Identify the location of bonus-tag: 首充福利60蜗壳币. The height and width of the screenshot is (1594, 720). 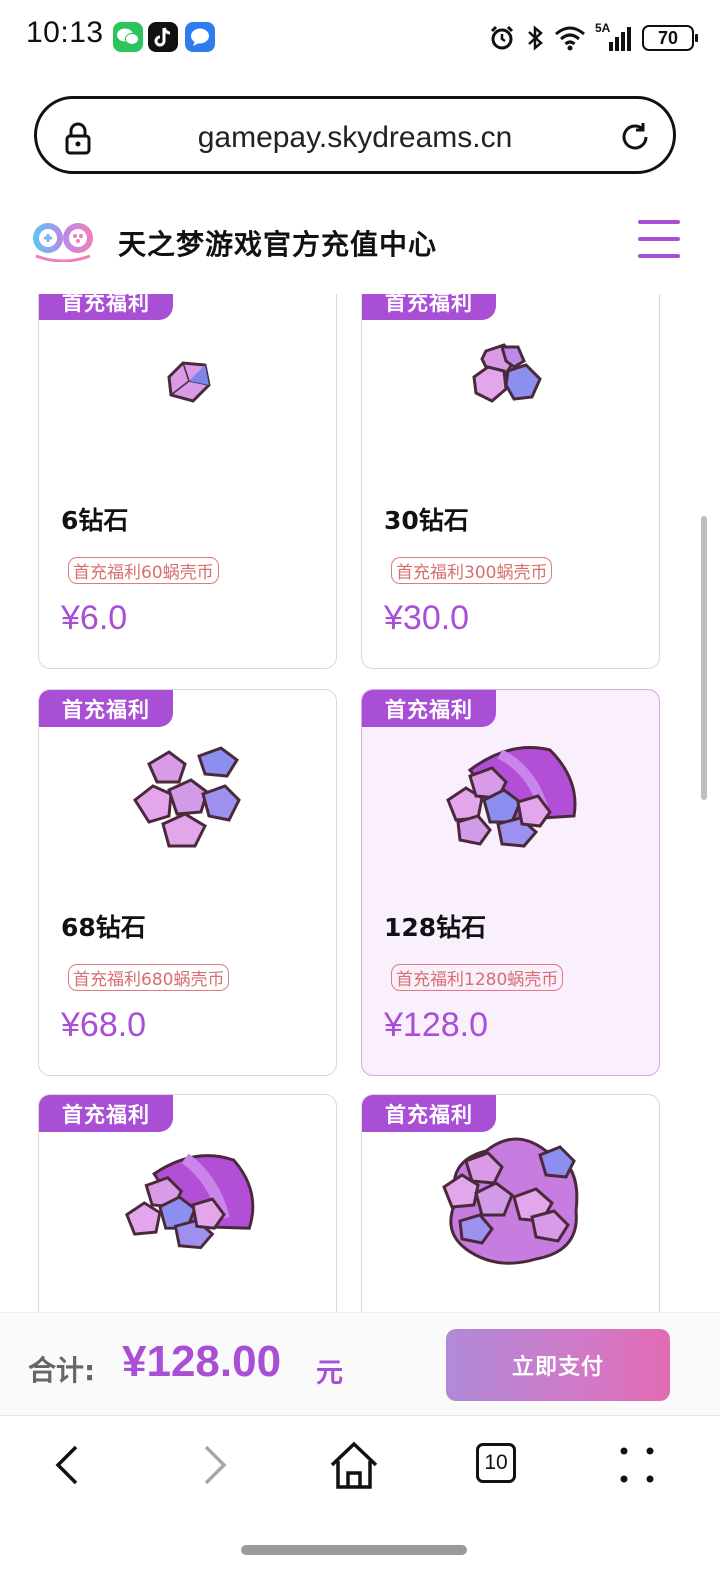
(143, 570).